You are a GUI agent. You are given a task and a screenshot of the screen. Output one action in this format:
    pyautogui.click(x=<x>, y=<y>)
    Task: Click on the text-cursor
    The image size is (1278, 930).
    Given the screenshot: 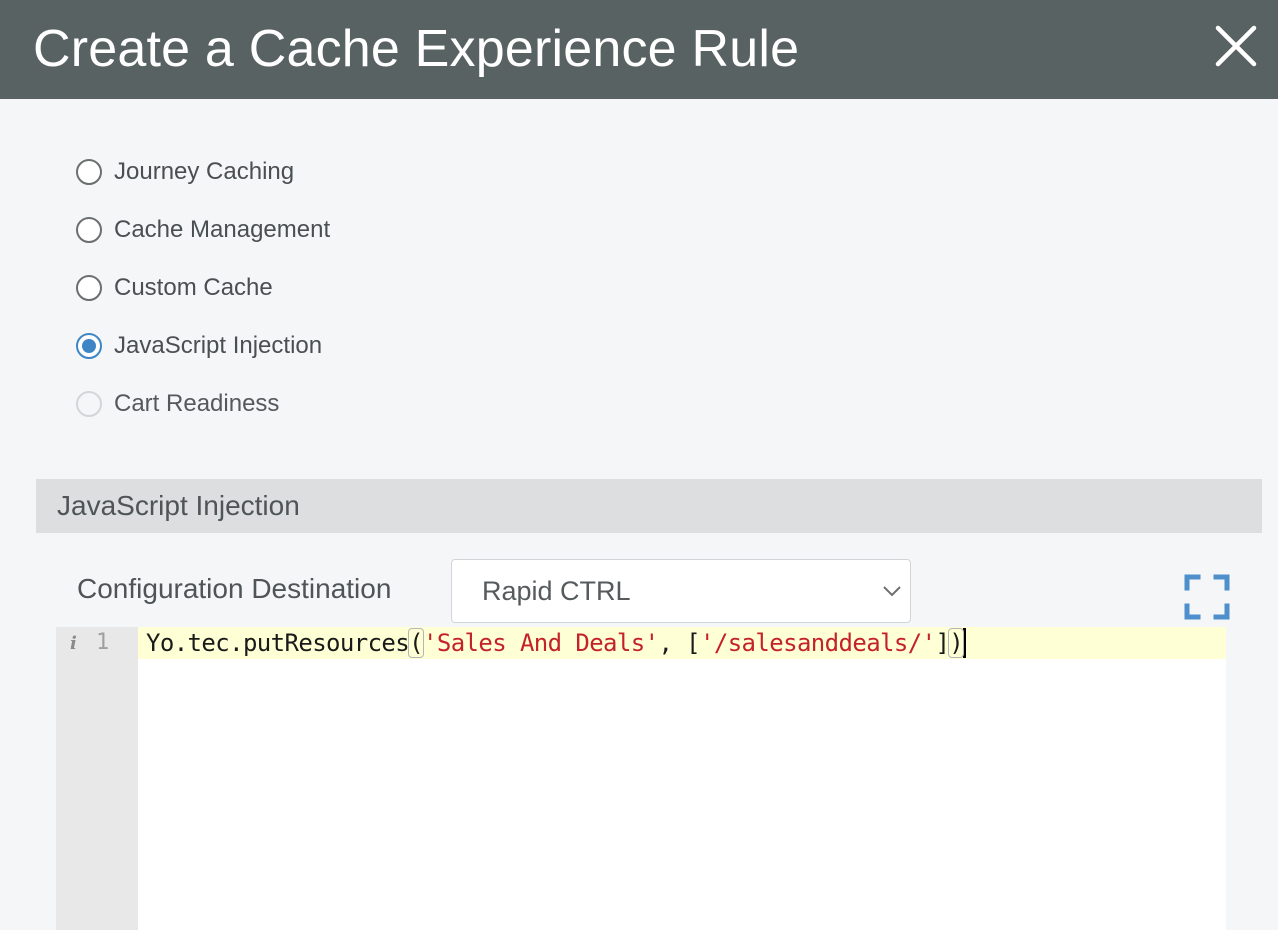 What is the action you would take?
    pyautogui.click(x=965, y=643)
    